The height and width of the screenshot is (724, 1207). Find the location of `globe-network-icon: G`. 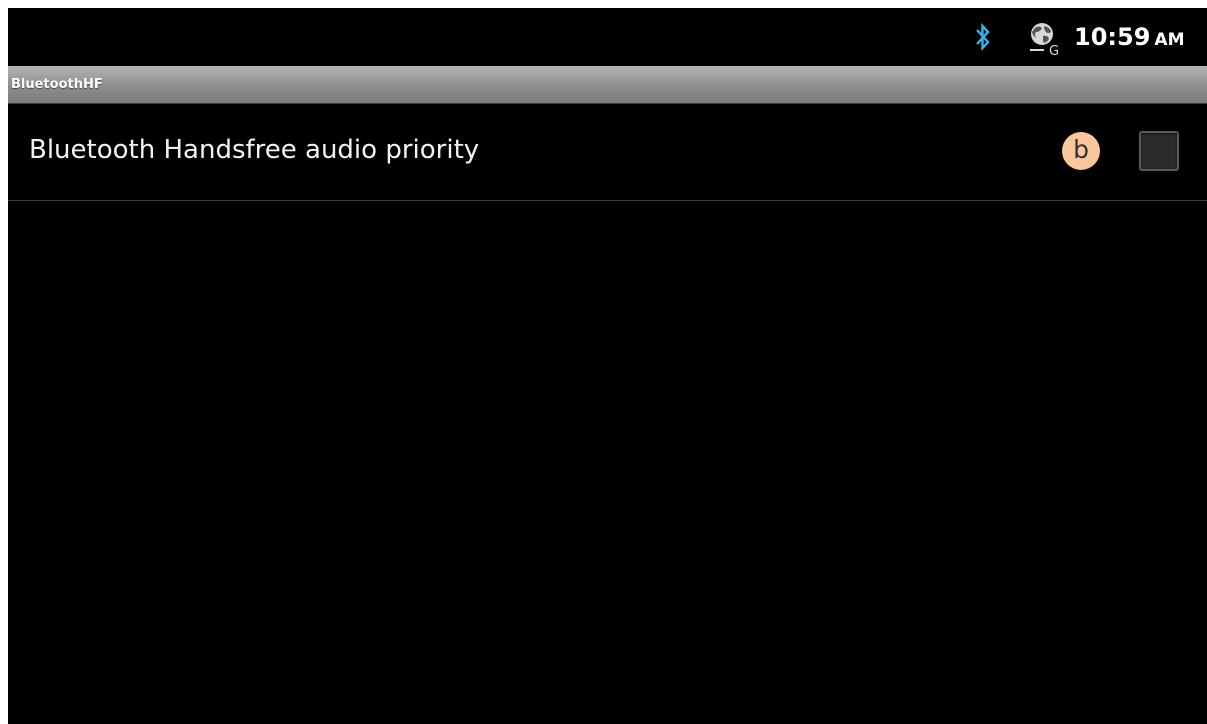

globe-network-icon: G is located at coordinates (1044, 39).